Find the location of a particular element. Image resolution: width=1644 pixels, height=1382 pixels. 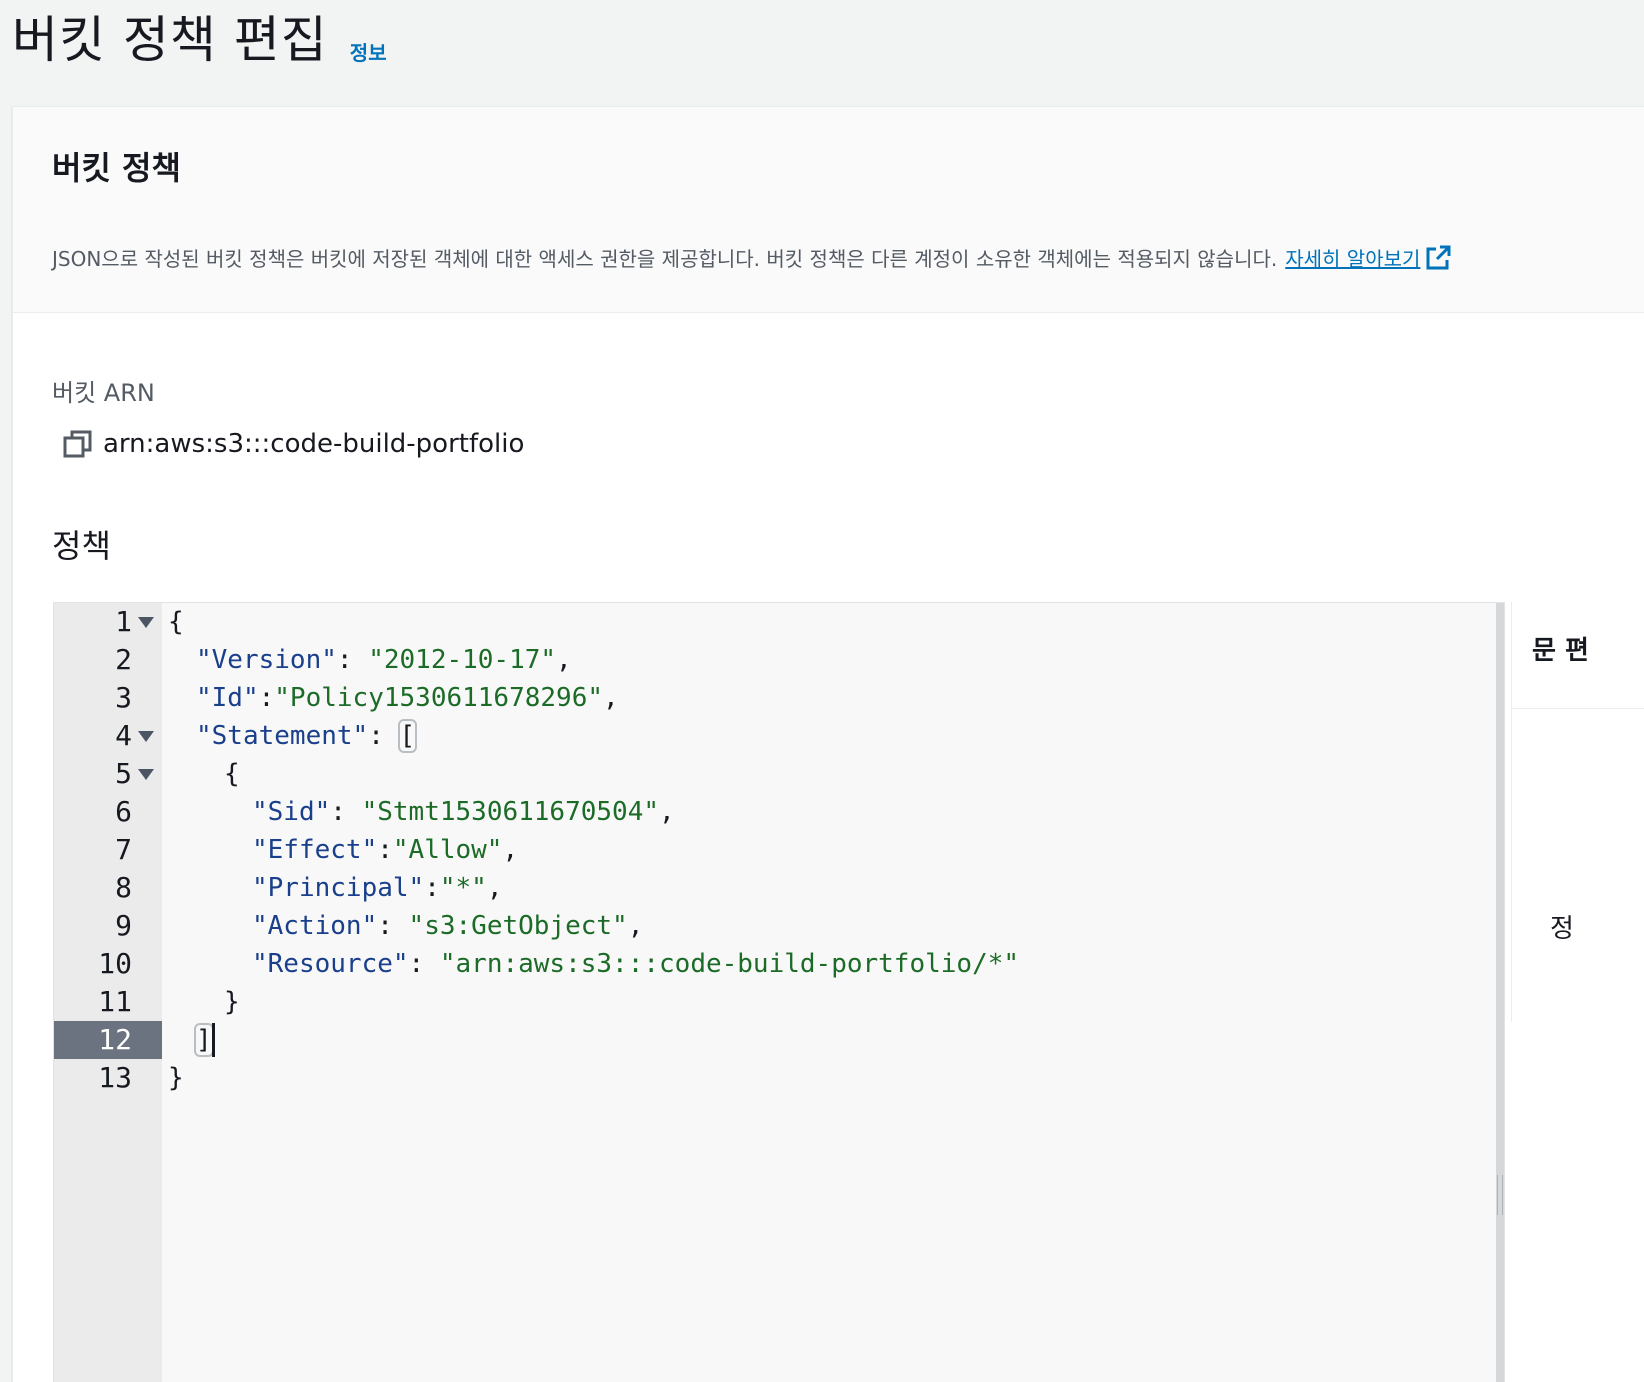

external-link-icon is located at coordinates (1438, 258).